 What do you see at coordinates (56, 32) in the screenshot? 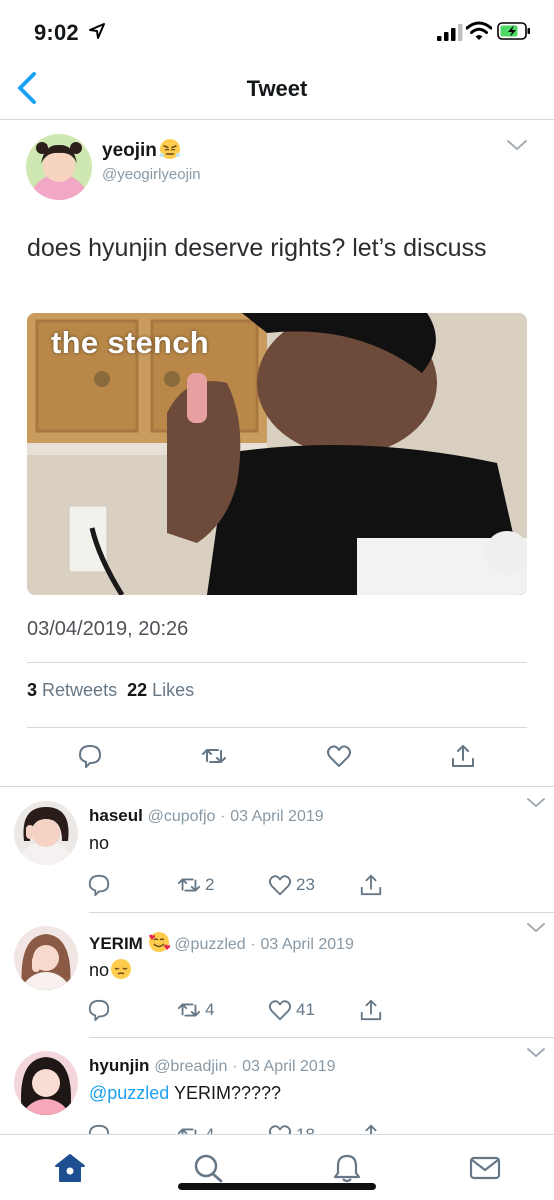
I see `status-time: 9:02` at bounding box center [56, 32].